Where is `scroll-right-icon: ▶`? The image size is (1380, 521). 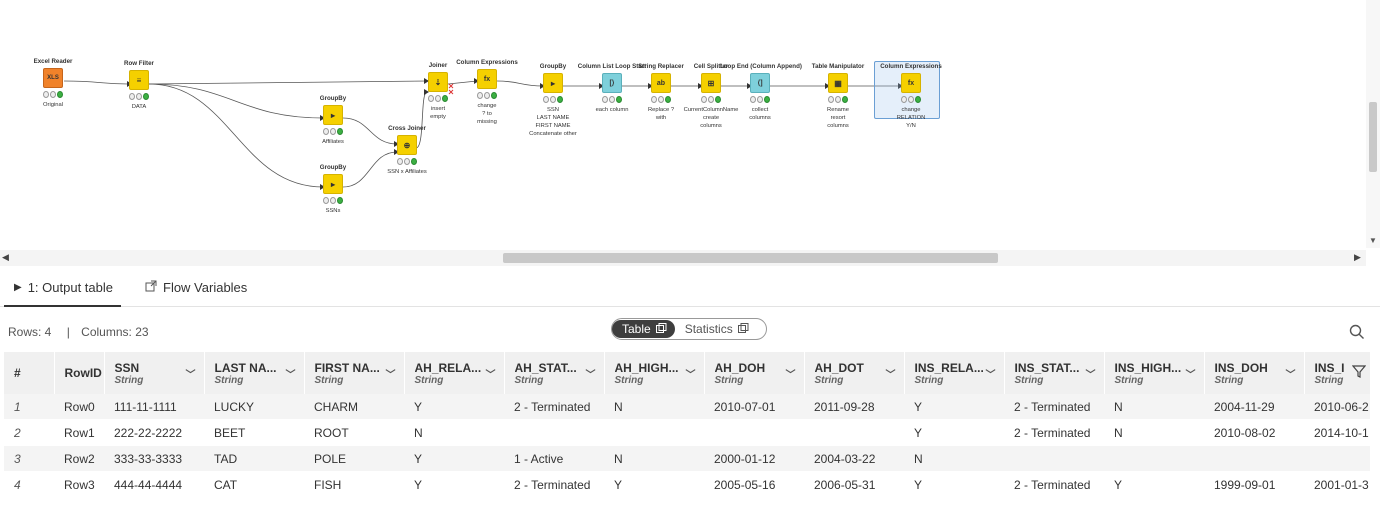
scroll-right-icon: ▶ is located at coordinates (1357, 257).